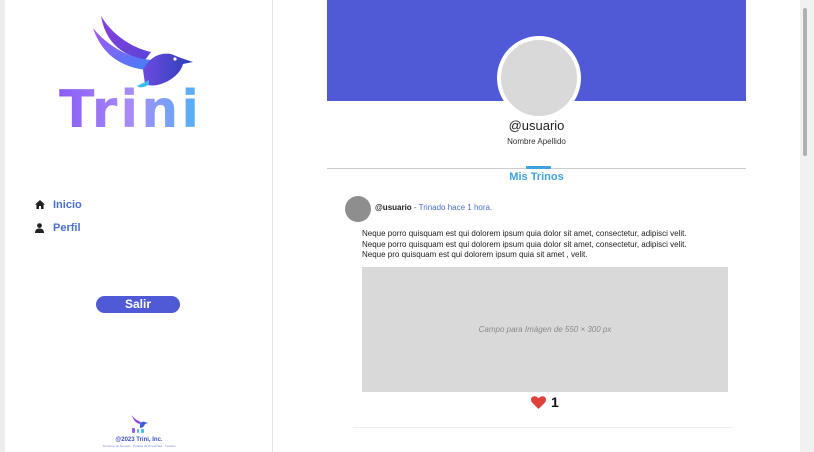 This screenshot has height=452, width=814. Describe the element at coordinates (139, 440) in the screenshot. I see `copyright: @2023 Trini, Inc.` at that location.